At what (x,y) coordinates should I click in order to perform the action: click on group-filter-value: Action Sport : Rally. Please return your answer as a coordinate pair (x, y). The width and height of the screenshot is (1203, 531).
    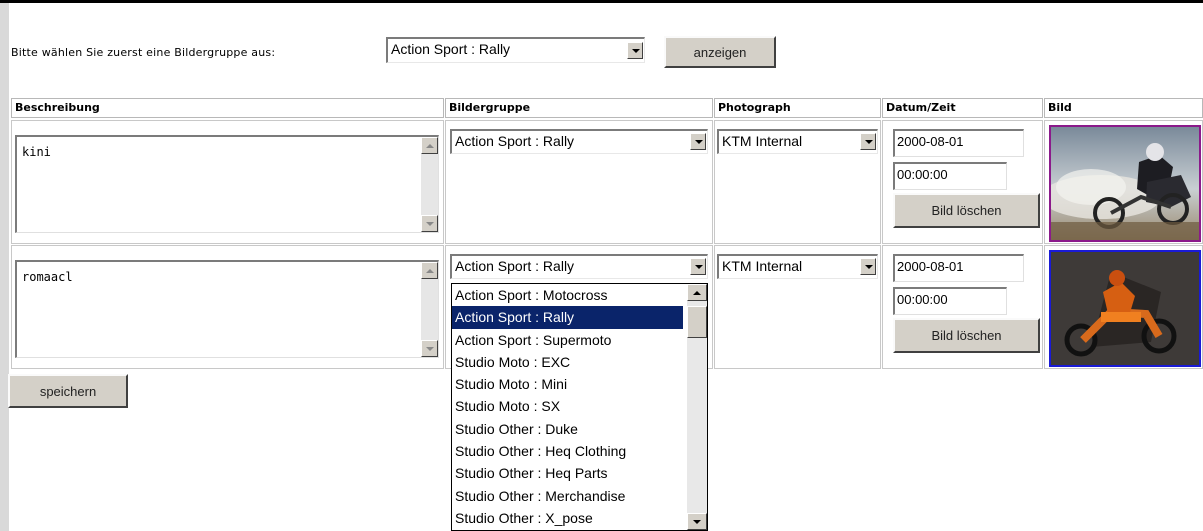
    Looking at the image, I should click on (451, 49).